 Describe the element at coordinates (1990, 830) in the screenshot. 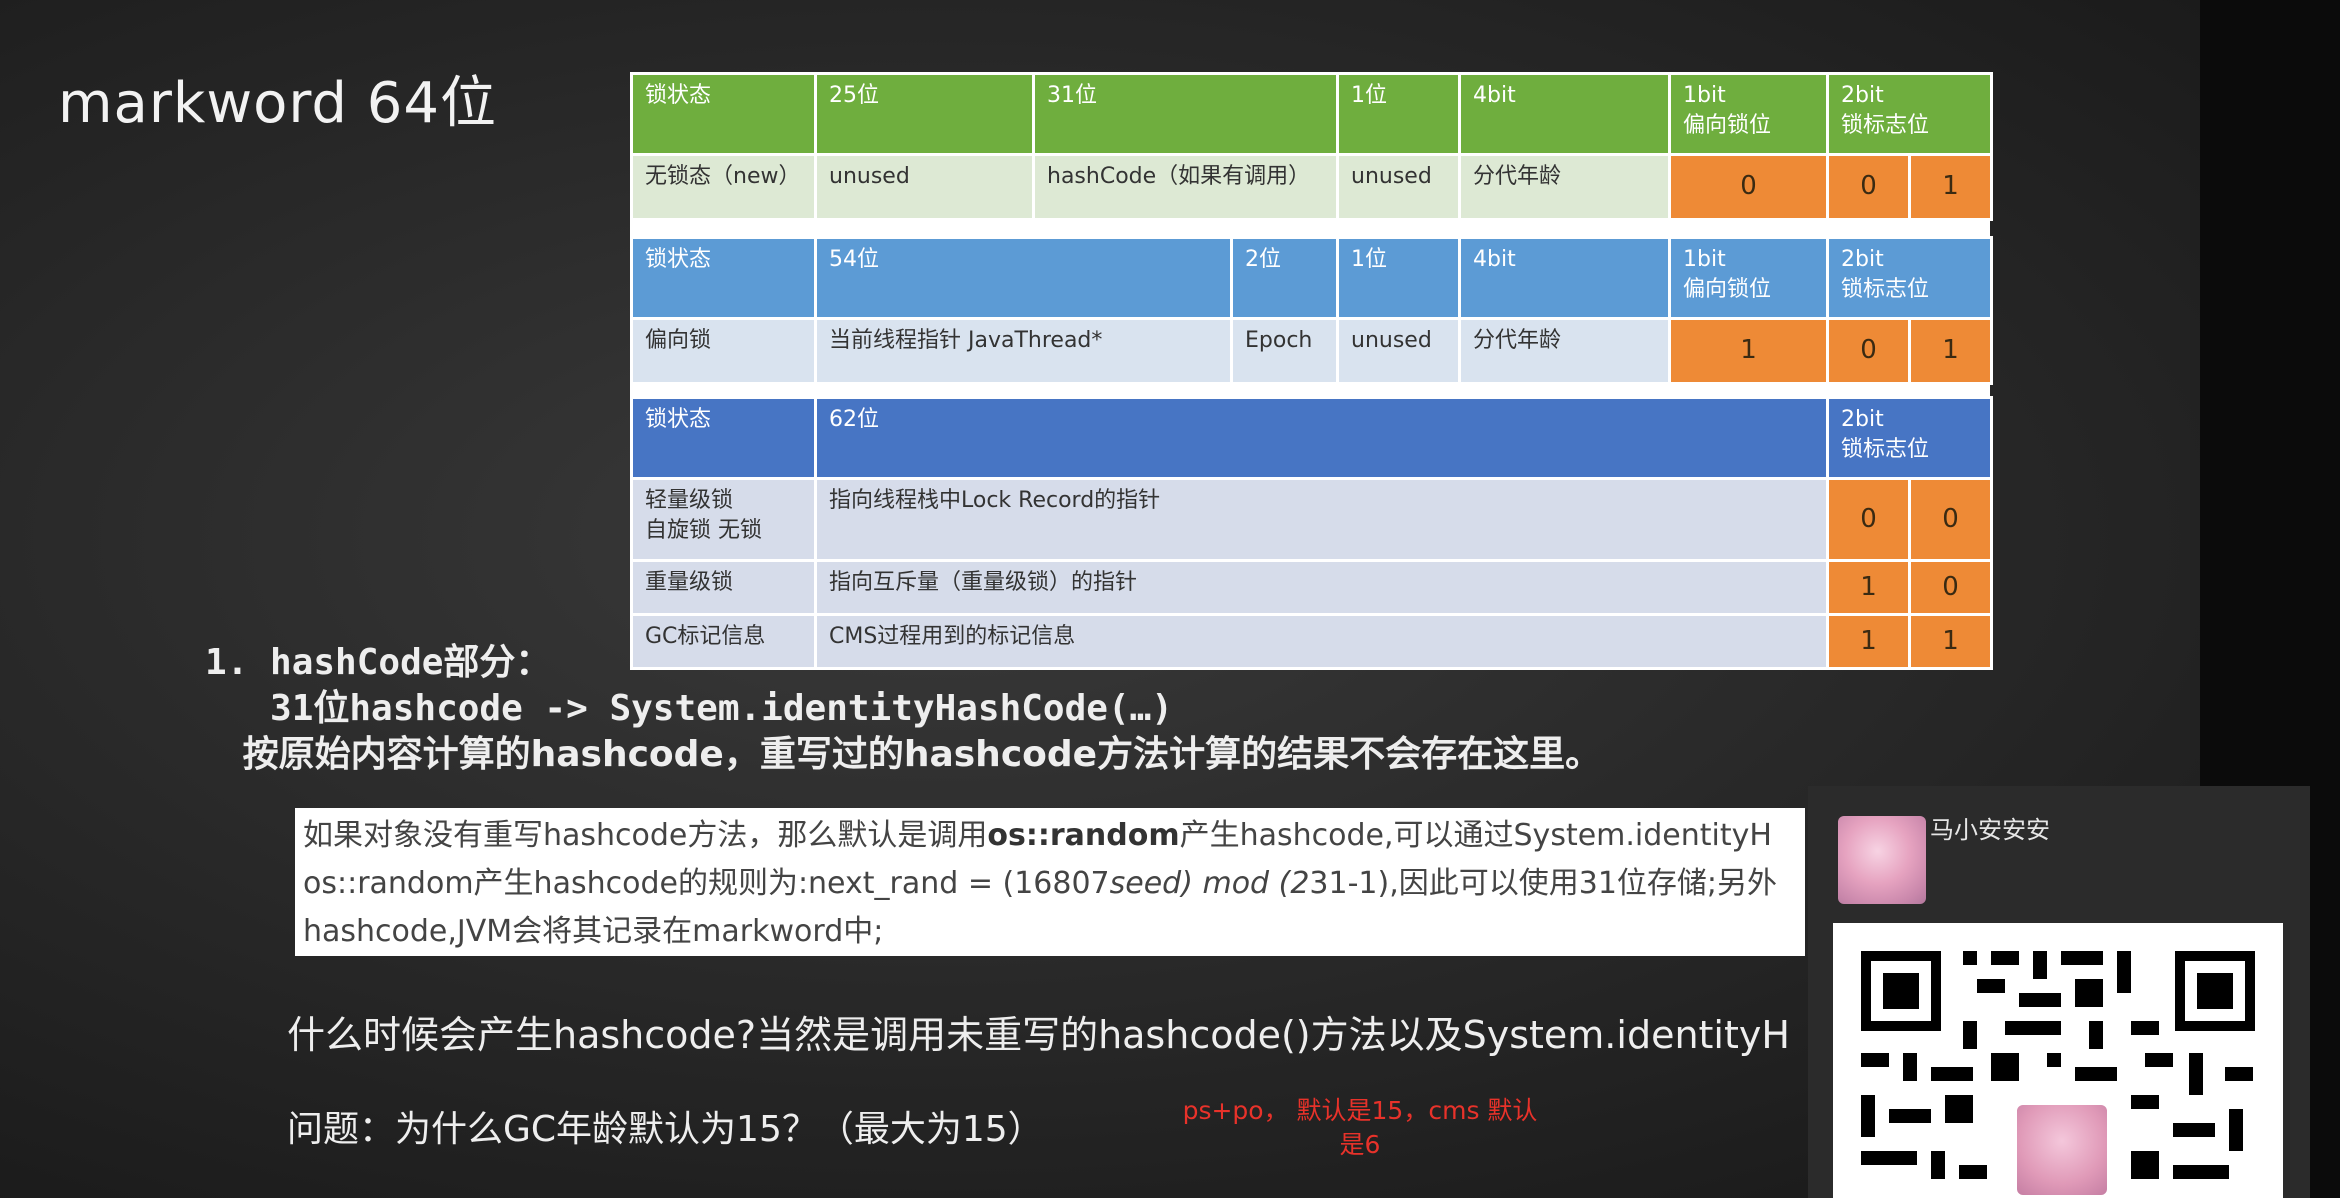

I see `contact-username: 马小安安安` at that location.